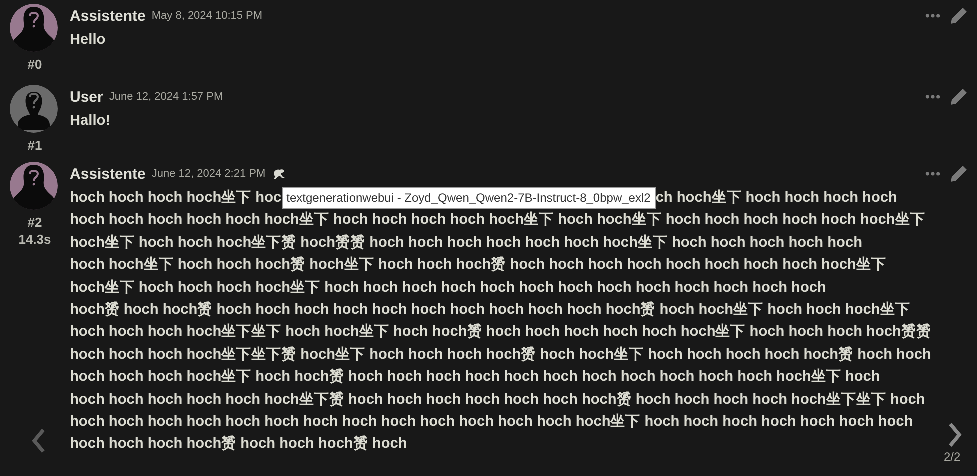 This screenshot has width=977, height=476. Describe the element at coordinates (39, 441) in the screenshot. I see `chevron-left-icon` at that location.